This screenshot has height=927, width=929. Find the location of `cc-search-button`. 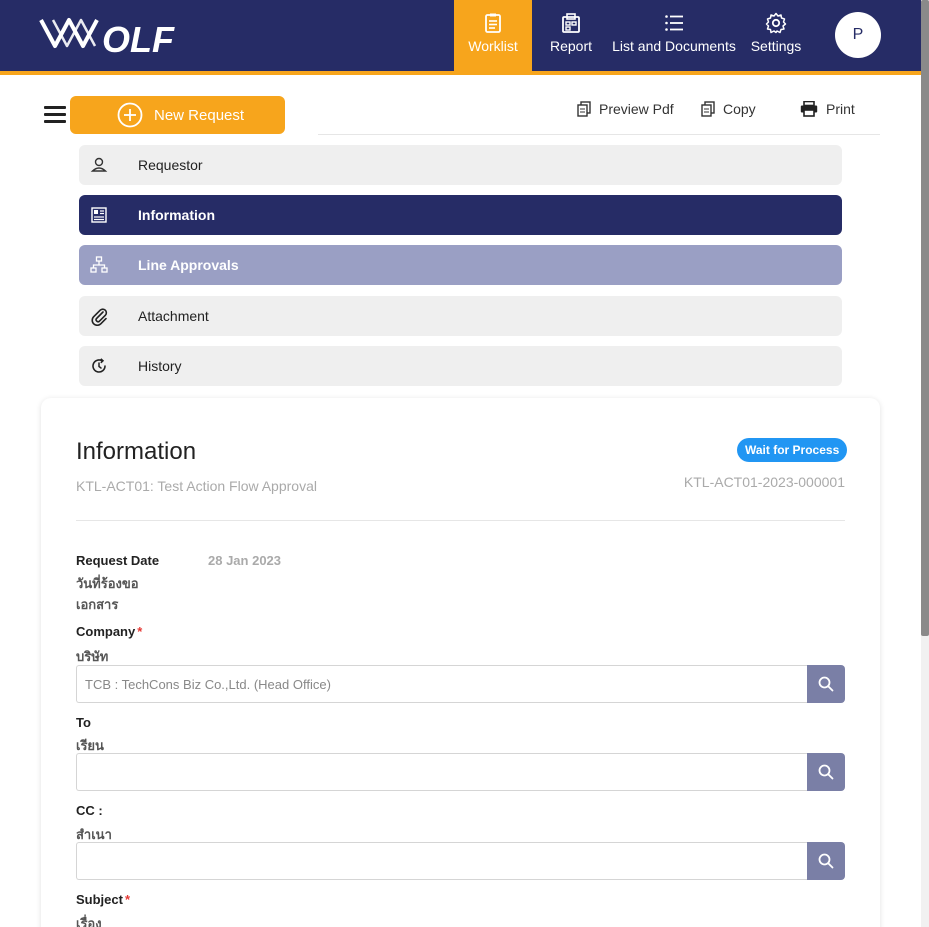

cc-search-button is located at coordinates (826, 861).